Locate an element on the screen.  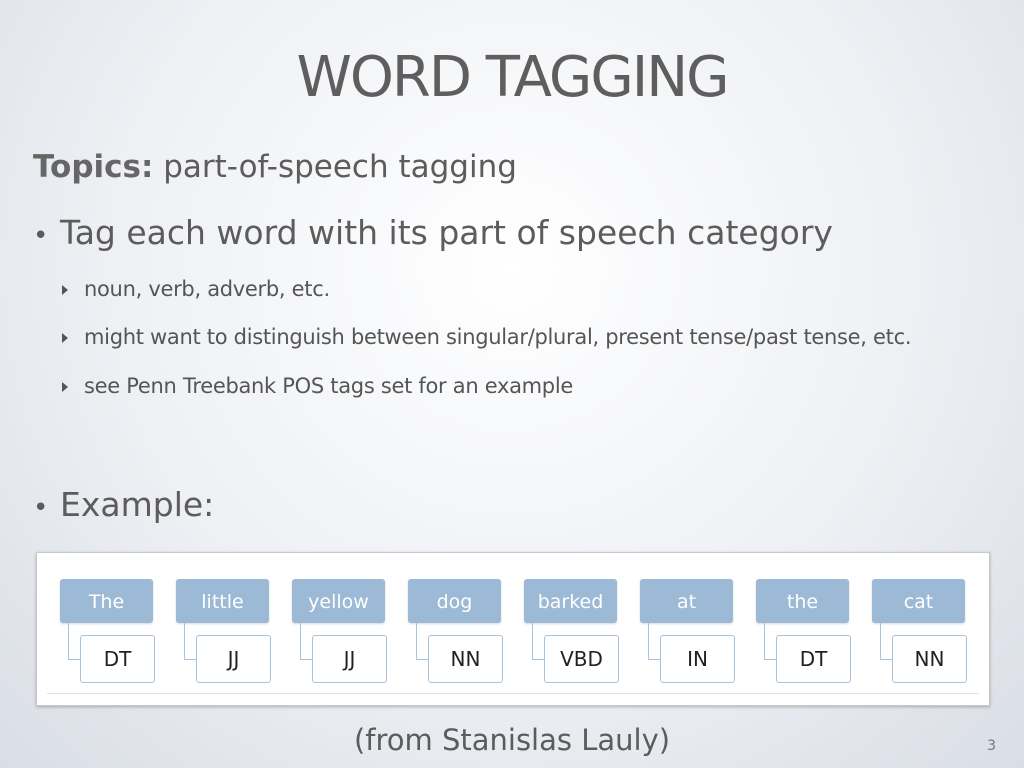
sub-bullet-noun-verb: noun, verb, adverb, etc. is located at coordinates (196, 289).